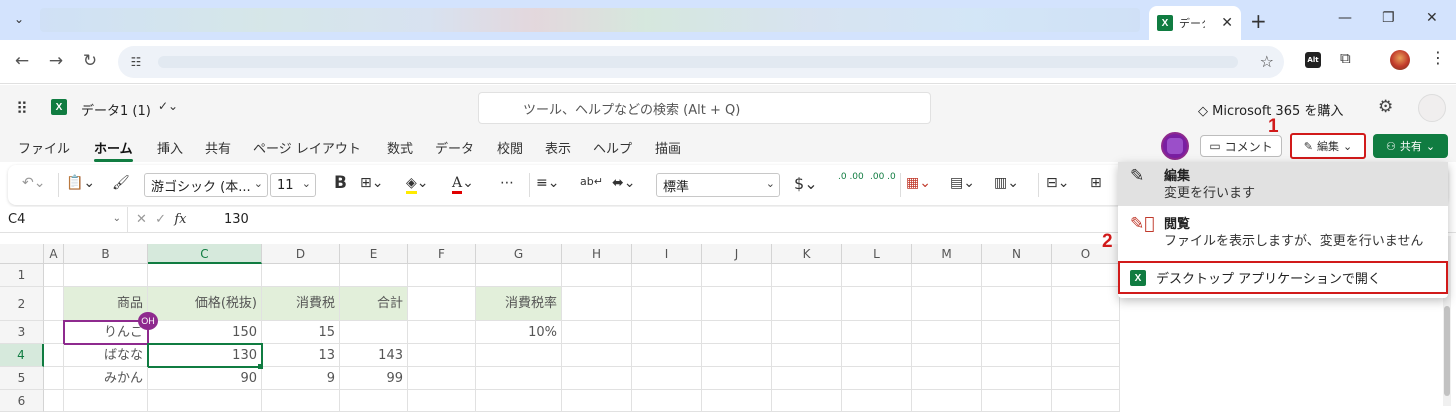 The image size is (1456, 415). Describe the element at coordinates (59, 107) in the screenshot. I see `excel-app-icon: X` at that location.